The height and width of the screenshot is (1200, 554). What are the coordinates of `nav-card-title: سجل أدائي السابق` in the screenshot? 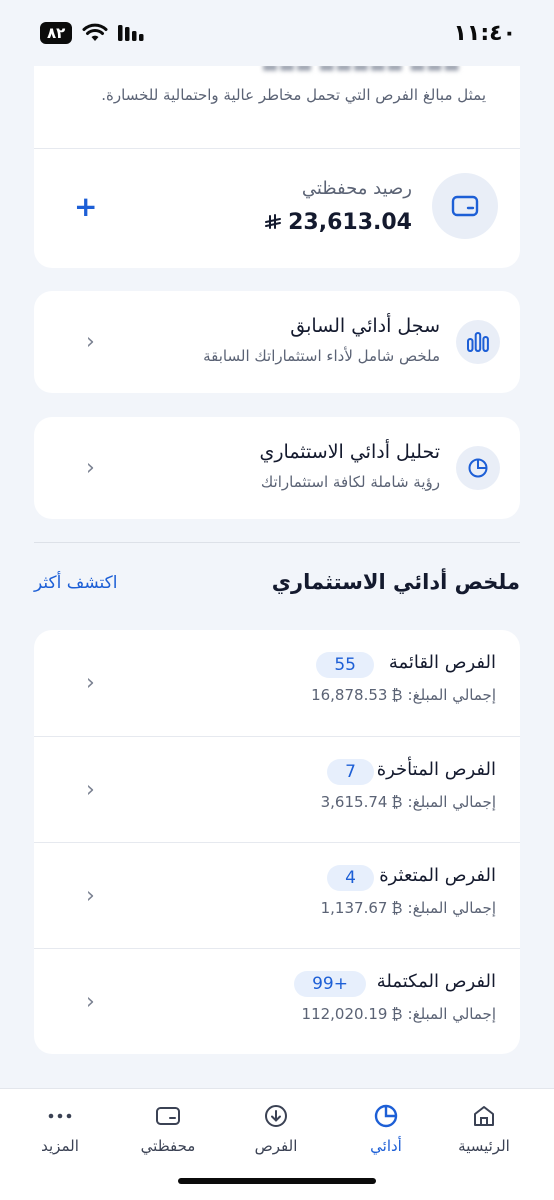 It's located at (365, 326).